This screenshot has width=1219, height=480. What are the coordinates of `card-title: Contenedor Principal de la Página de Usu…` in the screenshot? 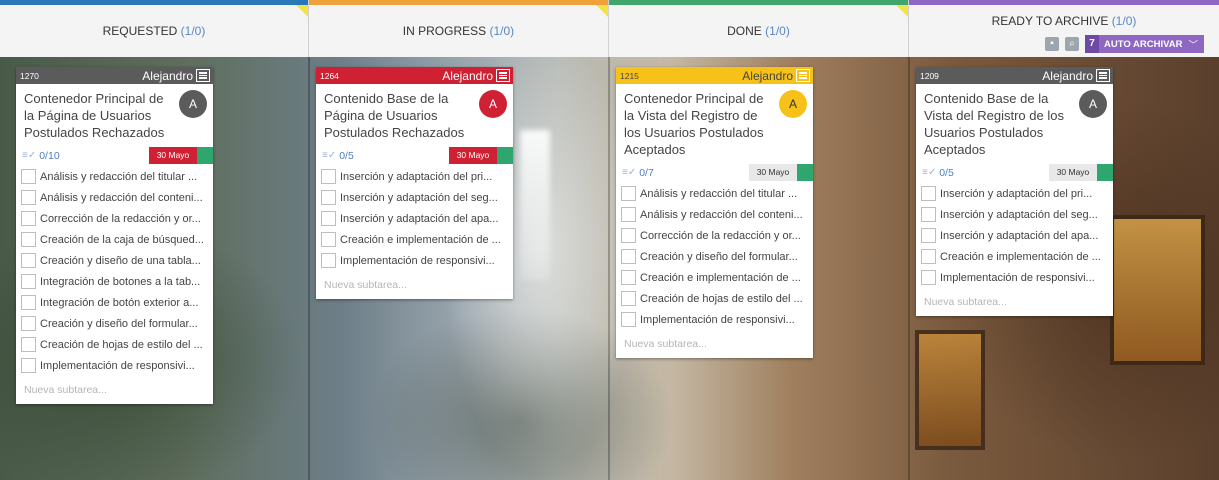 It's located at (94, 115).